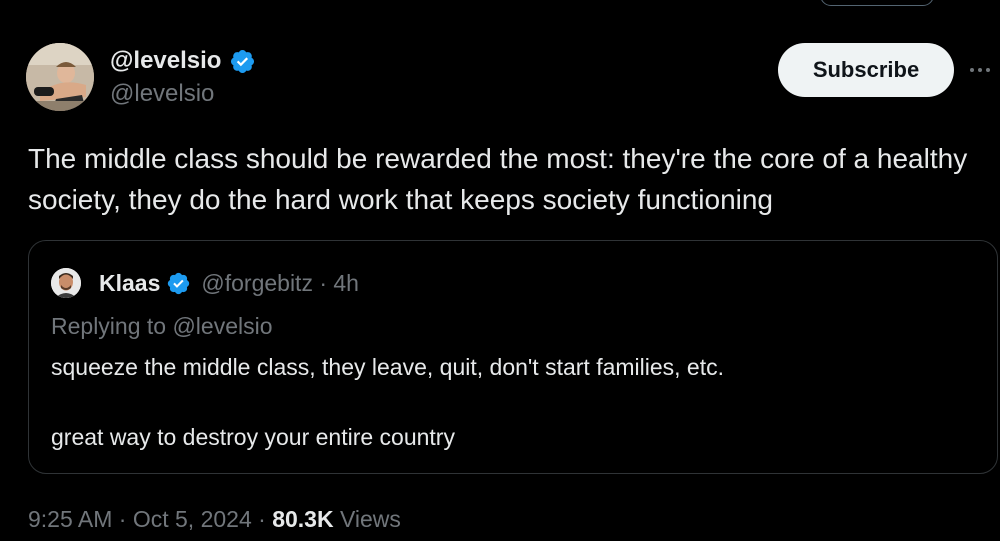 This screenshot has height=541, width=1000. I want to click on quote-text-line-2: great way to destroy your entire country, so click(253, 437).